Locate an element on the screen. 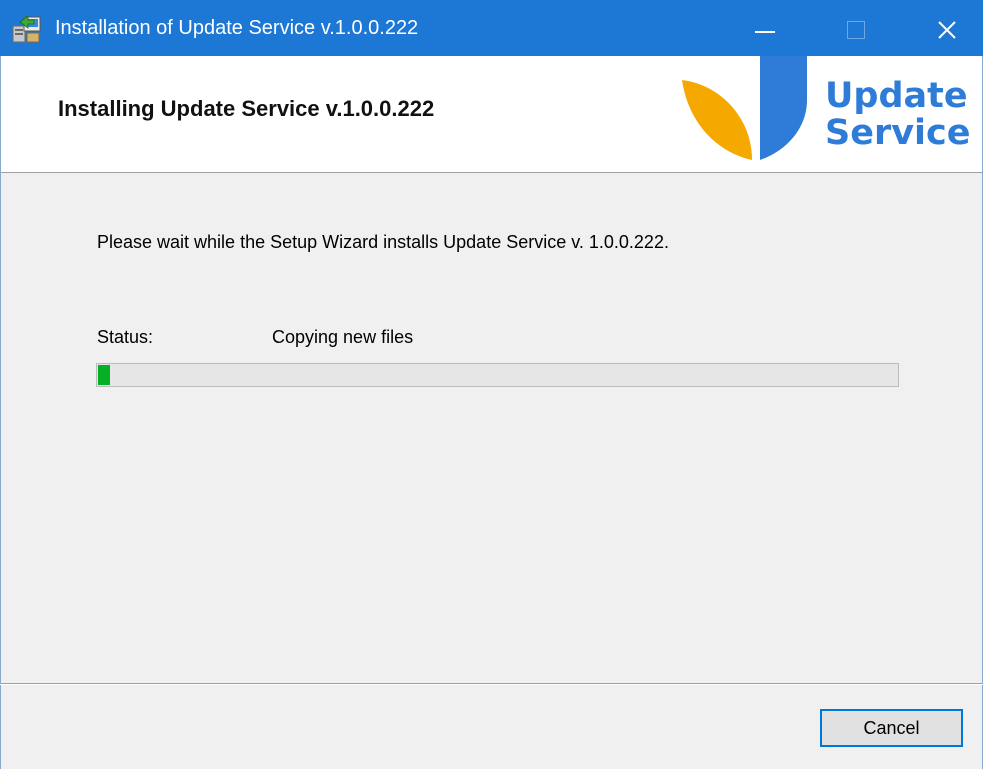  cancel-button: Cancel is located at coordinates (891, 728).